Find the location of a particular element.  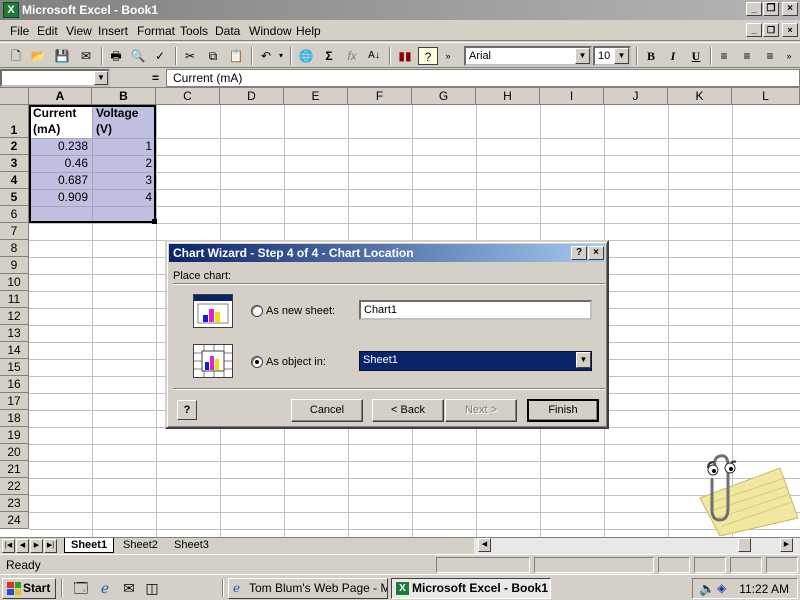

menu-file: File is located at coordinates (19, 31).